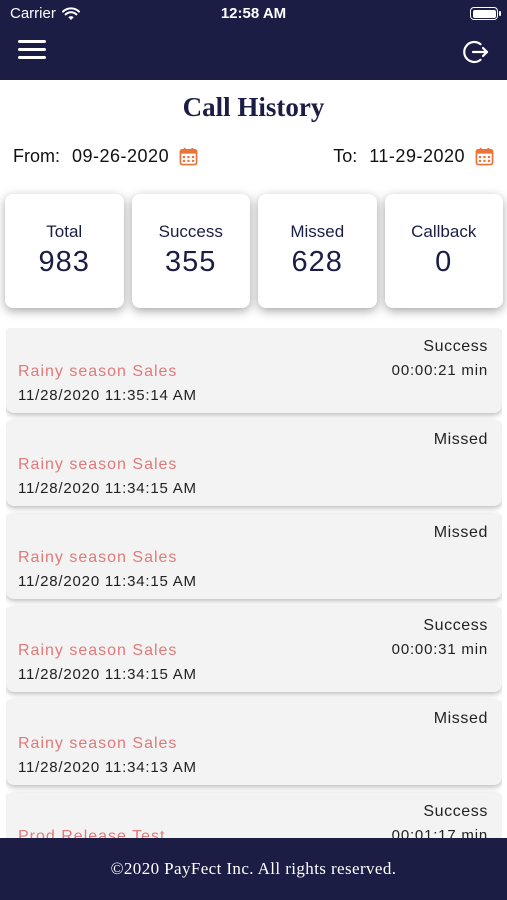  Describe the element at coordinates (444, 262) in the screenshot. I see `stat-value: 0` at that location.